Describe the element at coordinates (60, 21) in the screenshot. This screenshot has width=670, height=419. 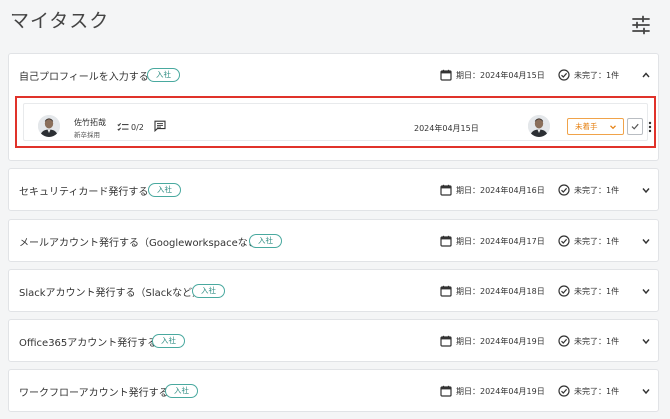
I see `page-title: マイタスク` at that location.